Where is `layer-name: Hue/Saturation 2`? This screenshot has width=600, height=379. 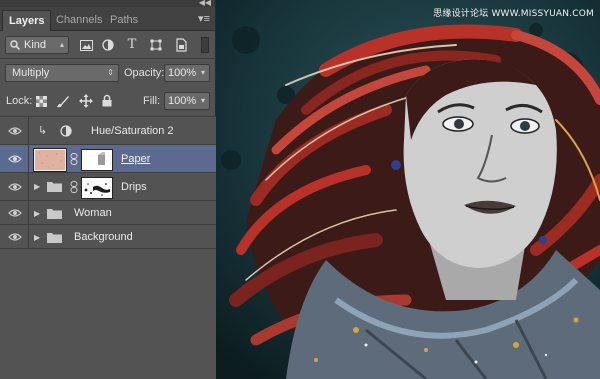 layer-name: Hue/Saturation 2 is located at coordinates (132, 131).